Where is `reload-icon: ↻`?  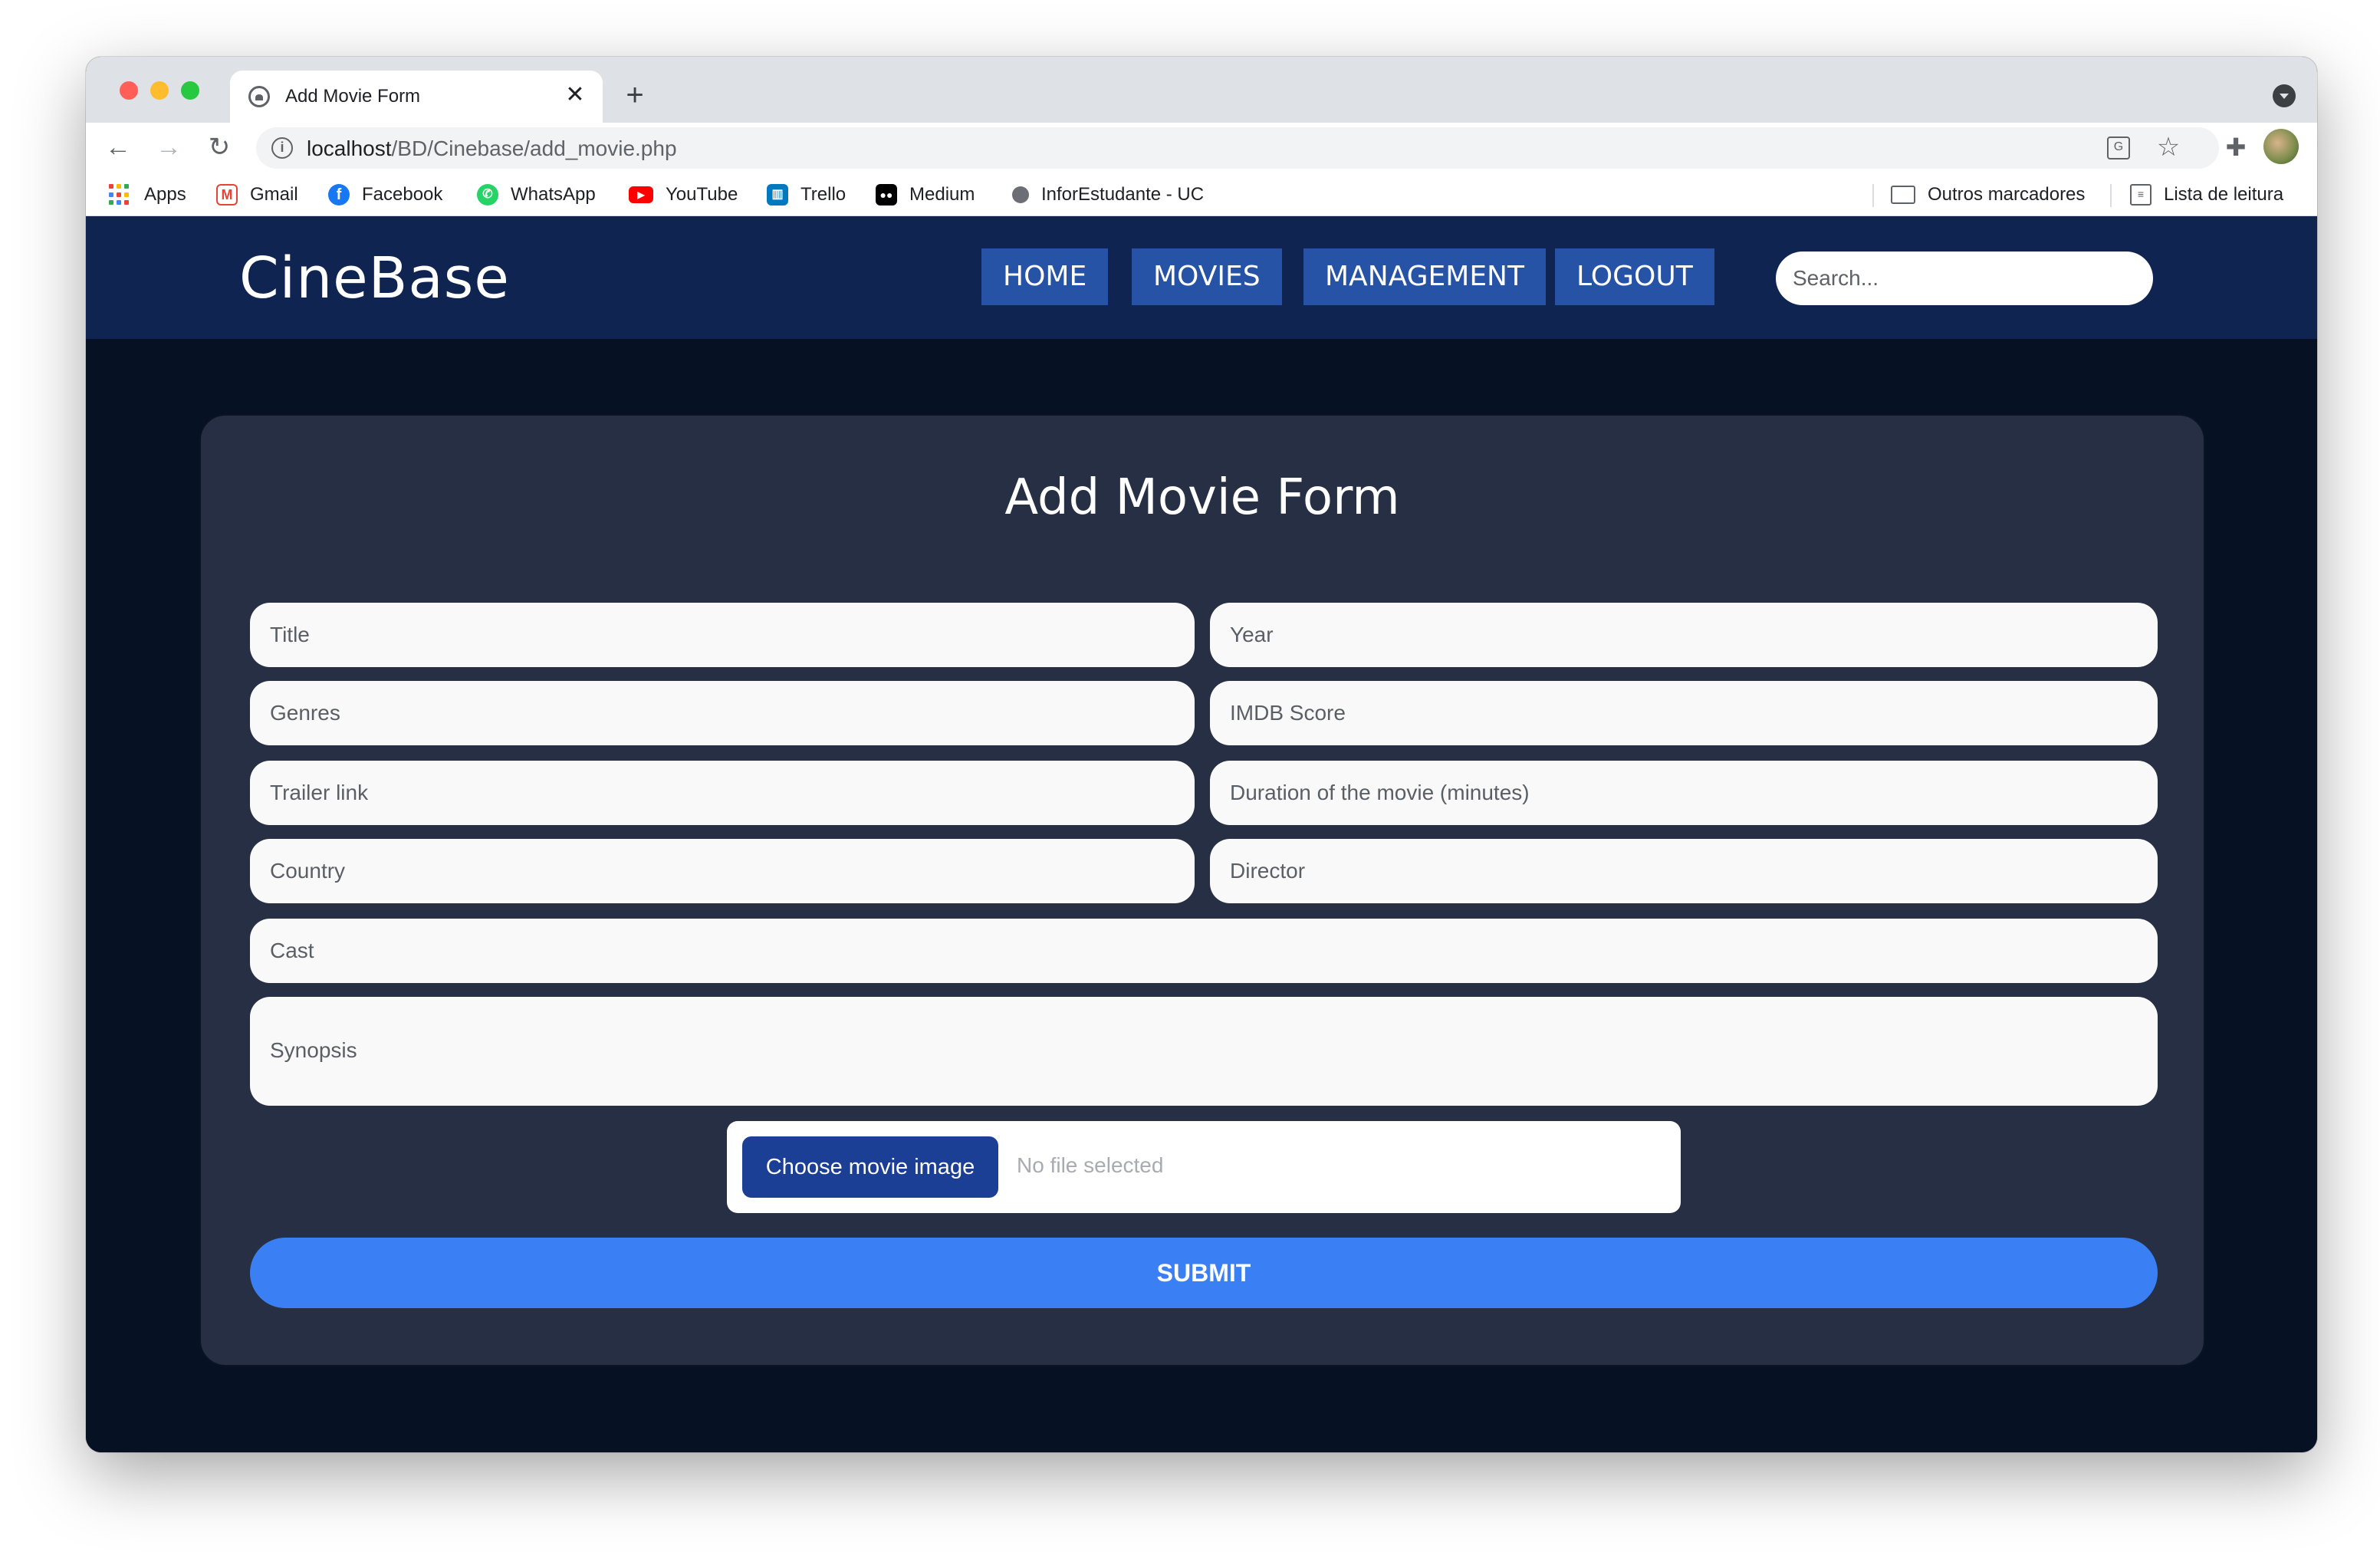
reload-icon: ↻ is located at coordinates (219, 147).